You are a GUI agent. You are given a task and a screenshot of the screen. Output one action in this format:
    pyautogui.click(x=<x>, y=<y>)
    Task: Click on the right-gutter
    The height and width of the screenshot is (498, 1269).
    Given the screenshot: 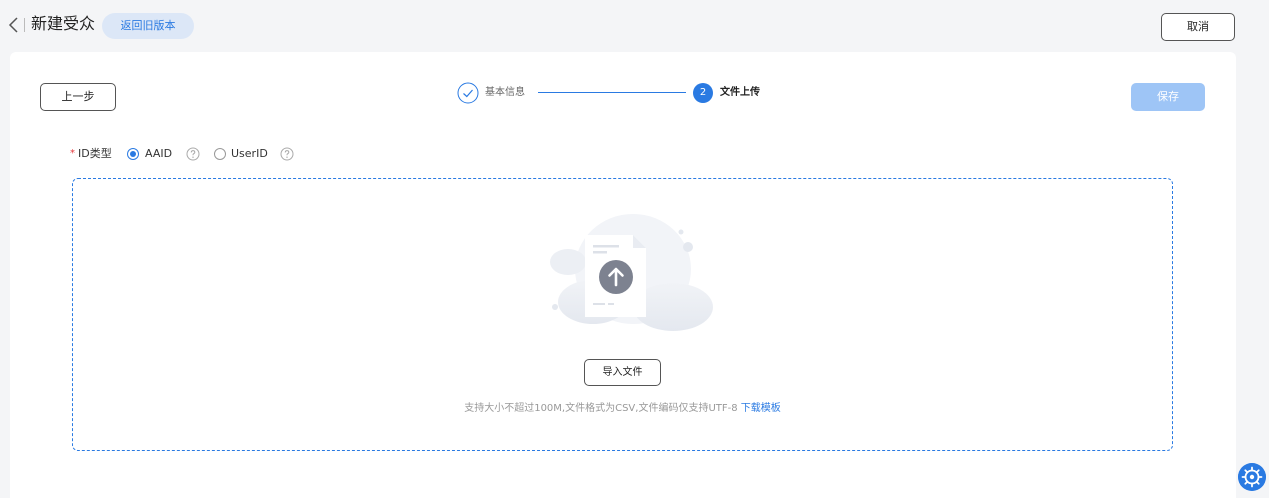 What is the action you would take?
    pyautogui.click(x=1252, y=249)
    